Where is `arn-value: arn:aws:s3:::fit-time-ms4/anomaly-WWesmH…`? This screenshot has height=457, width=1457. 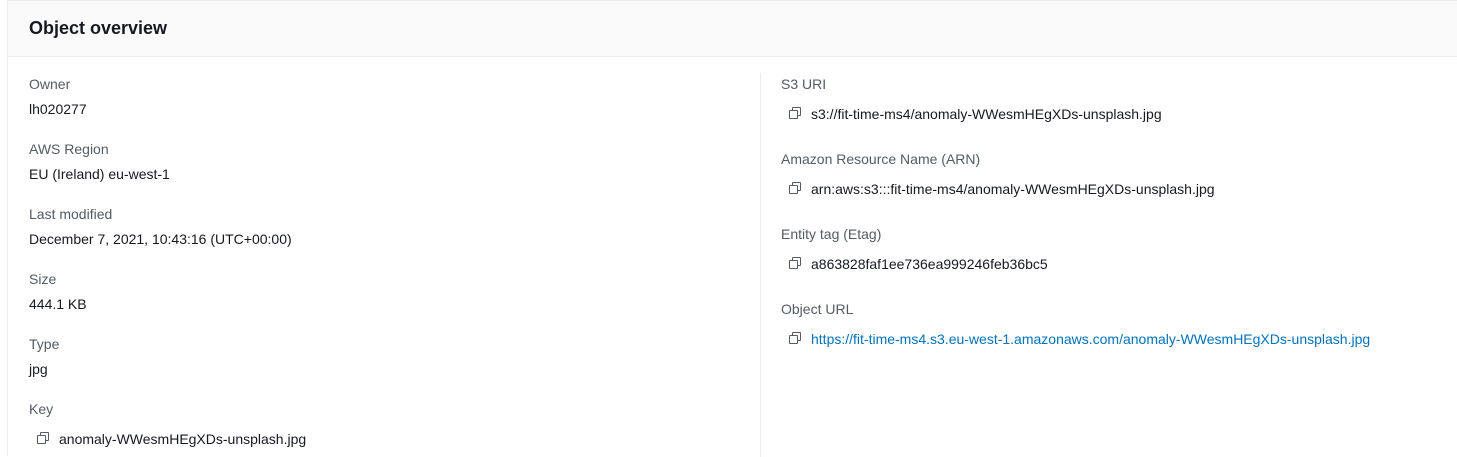
arn-value: arn:aws:s3:::fit-time-ms4/anomaly-WWesmH… is located at coordinates (1013, 189).